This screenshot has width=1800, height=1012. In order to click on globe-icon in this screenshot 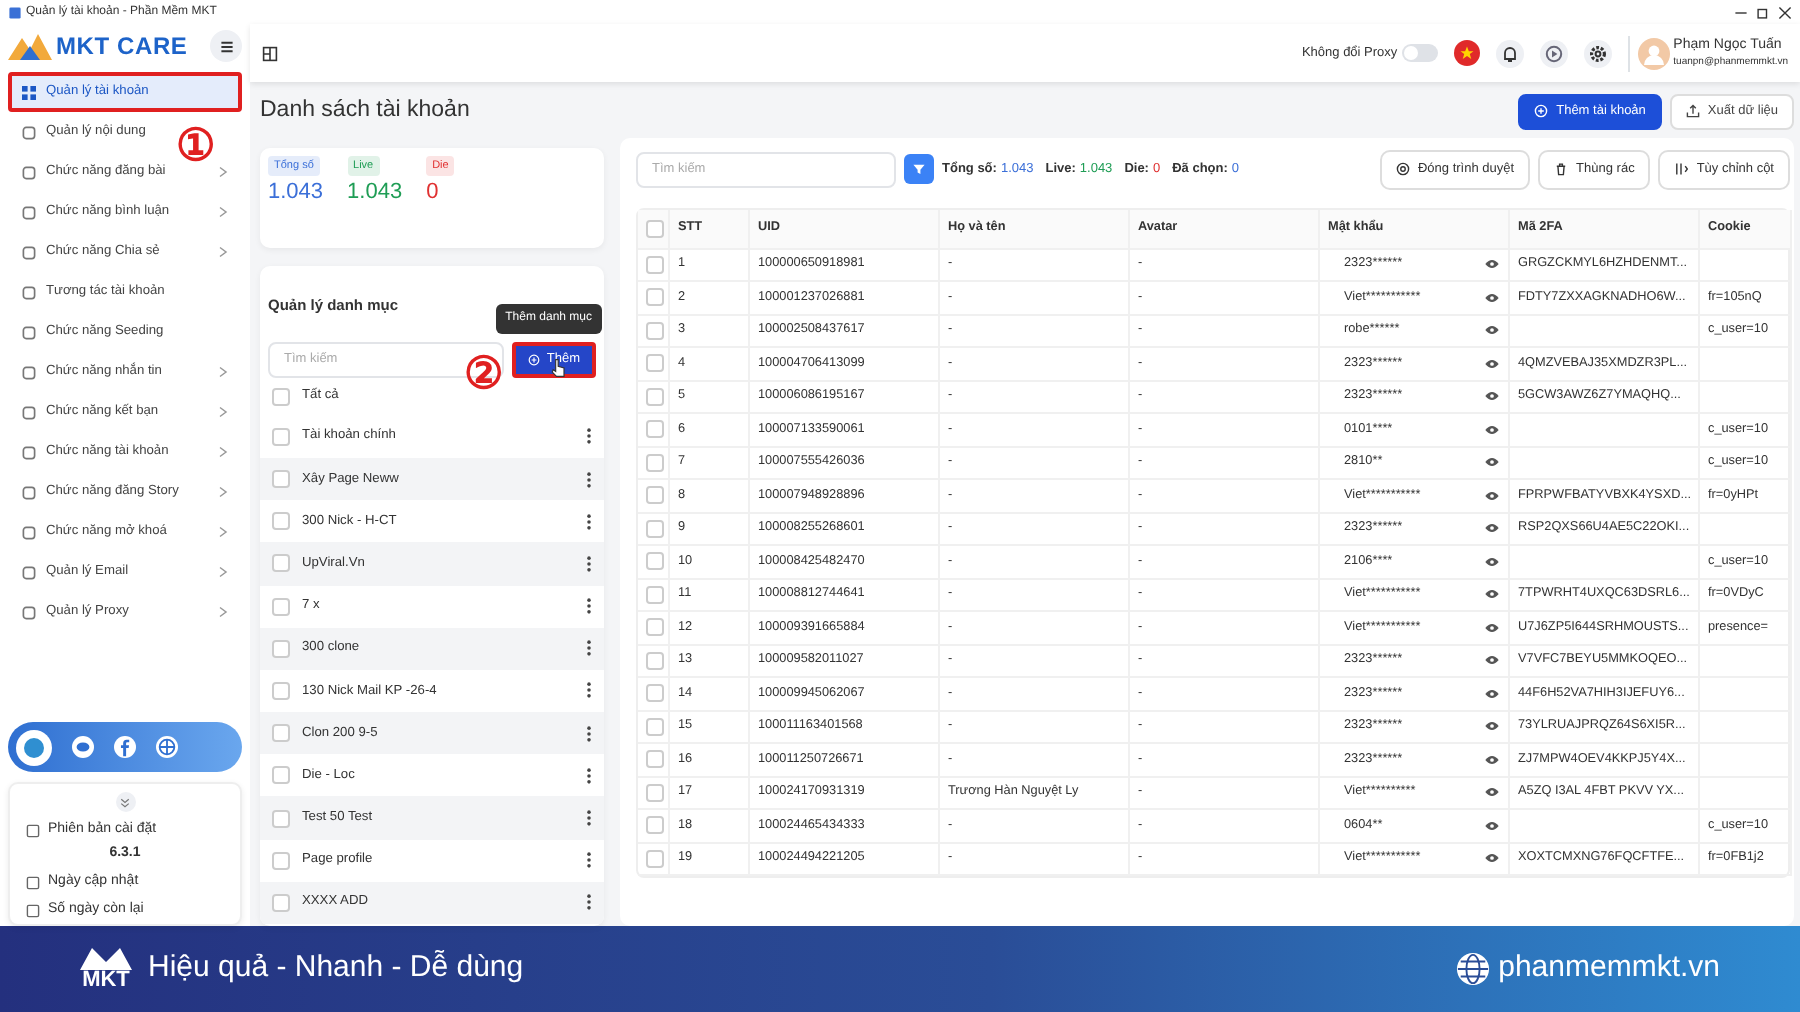, I will do `click(167, 747)`.